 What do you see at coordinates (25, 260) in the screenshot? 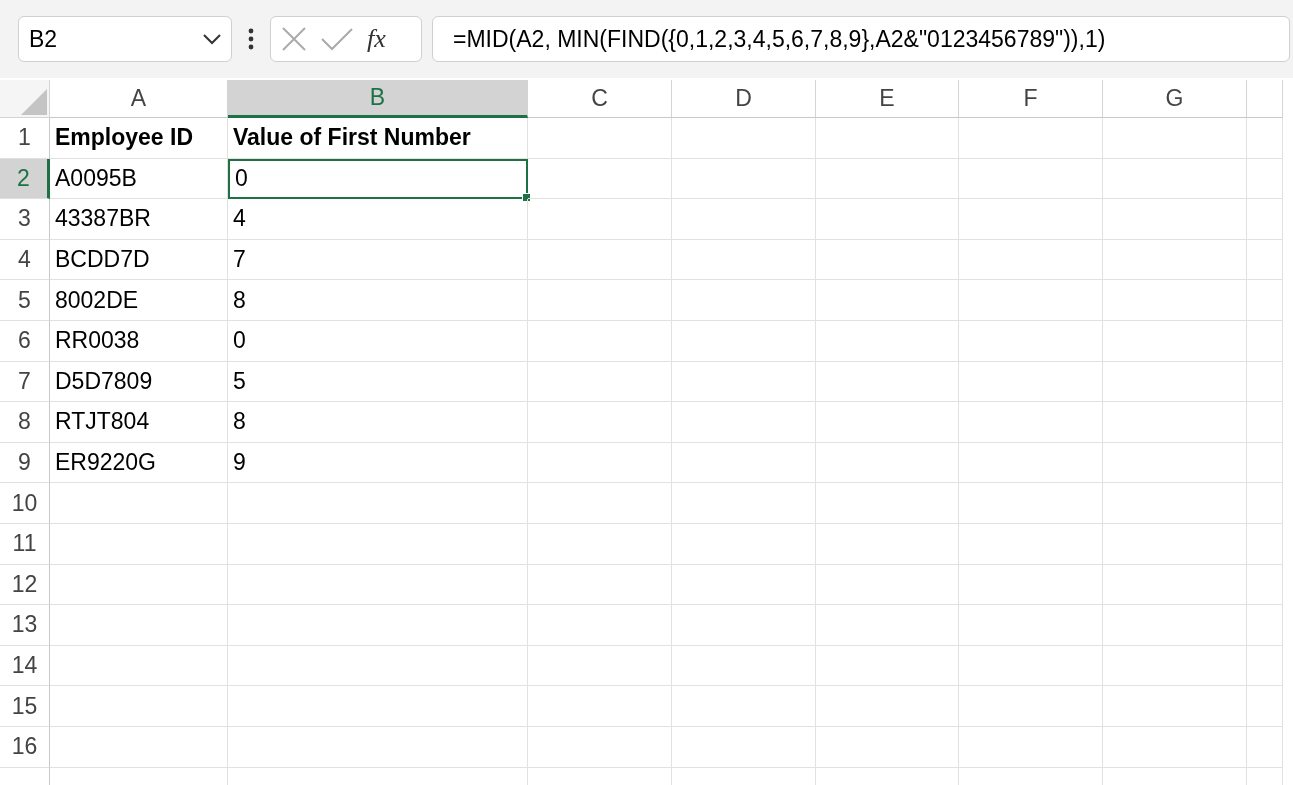
I see `row-header: 4` at bounding box center [25, 260].